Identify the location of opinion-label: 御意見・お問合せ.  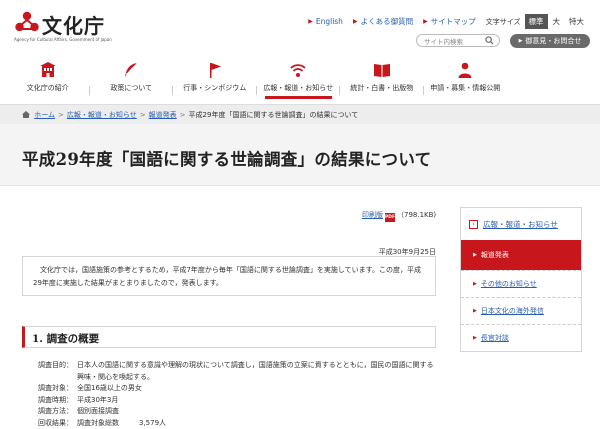
(553, 41).